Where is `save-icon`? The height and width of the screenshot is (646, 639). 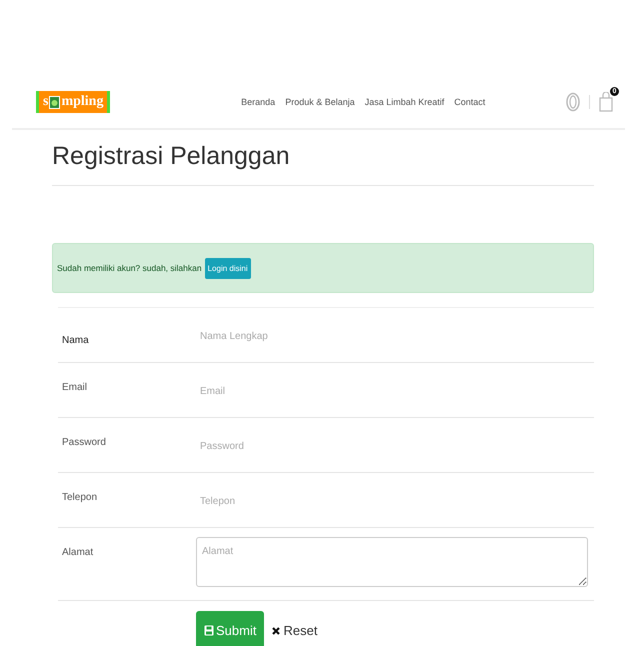 save-icon is located at coordinates (209, 630).